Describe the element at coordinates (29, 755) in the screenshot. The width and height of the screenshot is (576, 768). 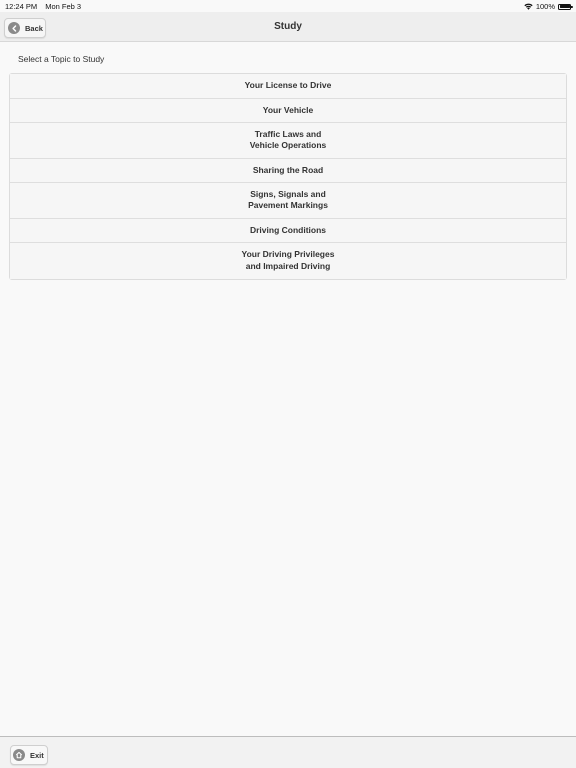
I see `exit-button: Exit` at that location.